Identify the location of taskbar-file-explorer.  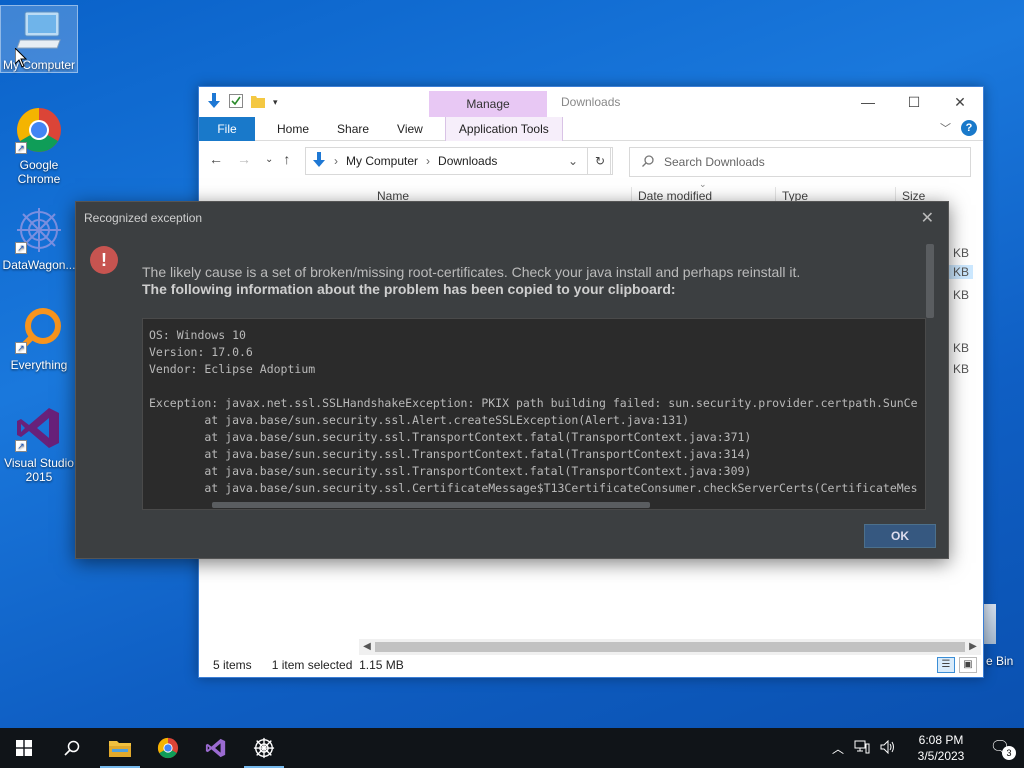
(120, 748).